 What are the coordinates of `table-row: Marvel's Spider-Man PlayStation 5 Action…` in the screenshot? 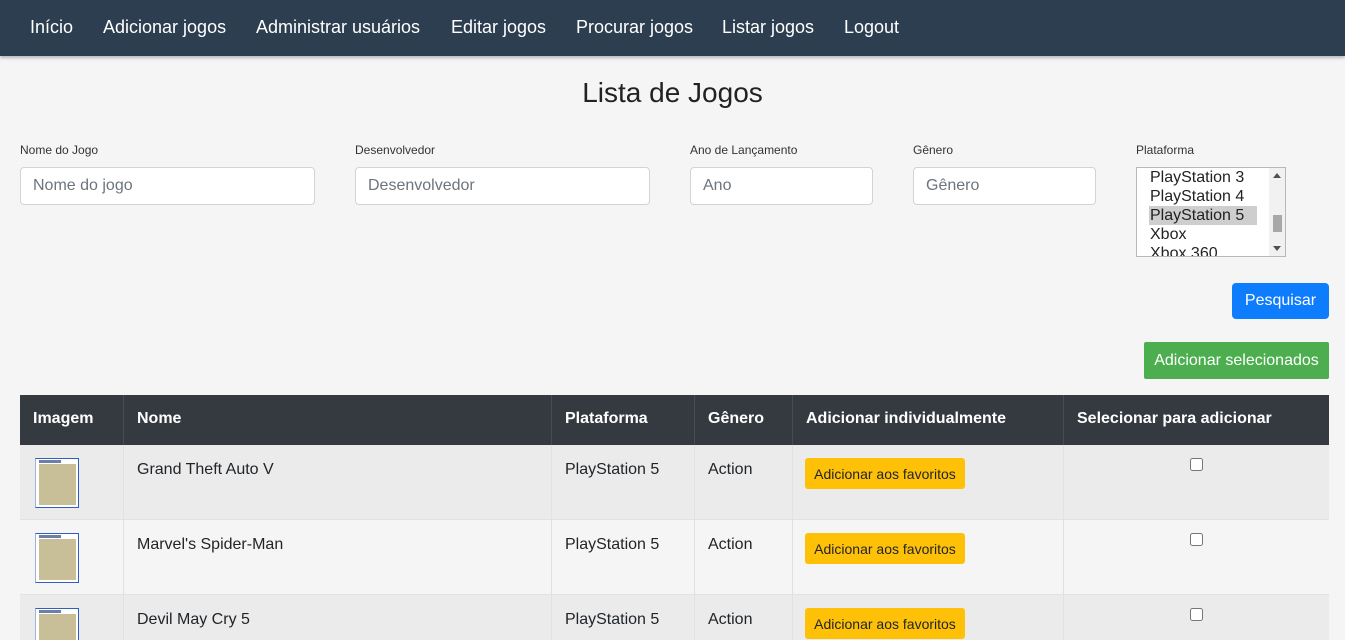 It's located at (674, 557).